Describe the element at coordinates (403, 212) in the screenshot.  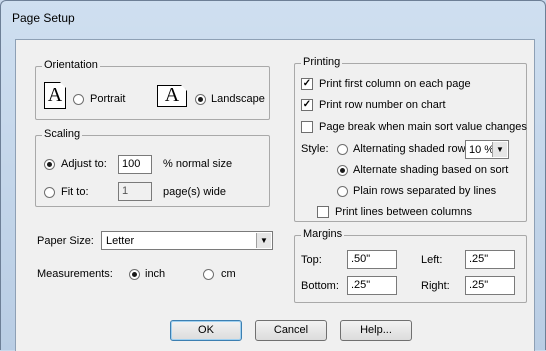
I see `lines-between-label: Print lines between columns` at that location.